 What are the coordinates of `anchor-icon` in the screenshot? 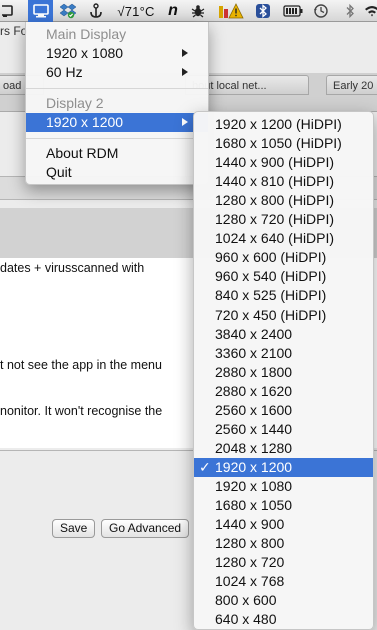 It's located at (96, 11).